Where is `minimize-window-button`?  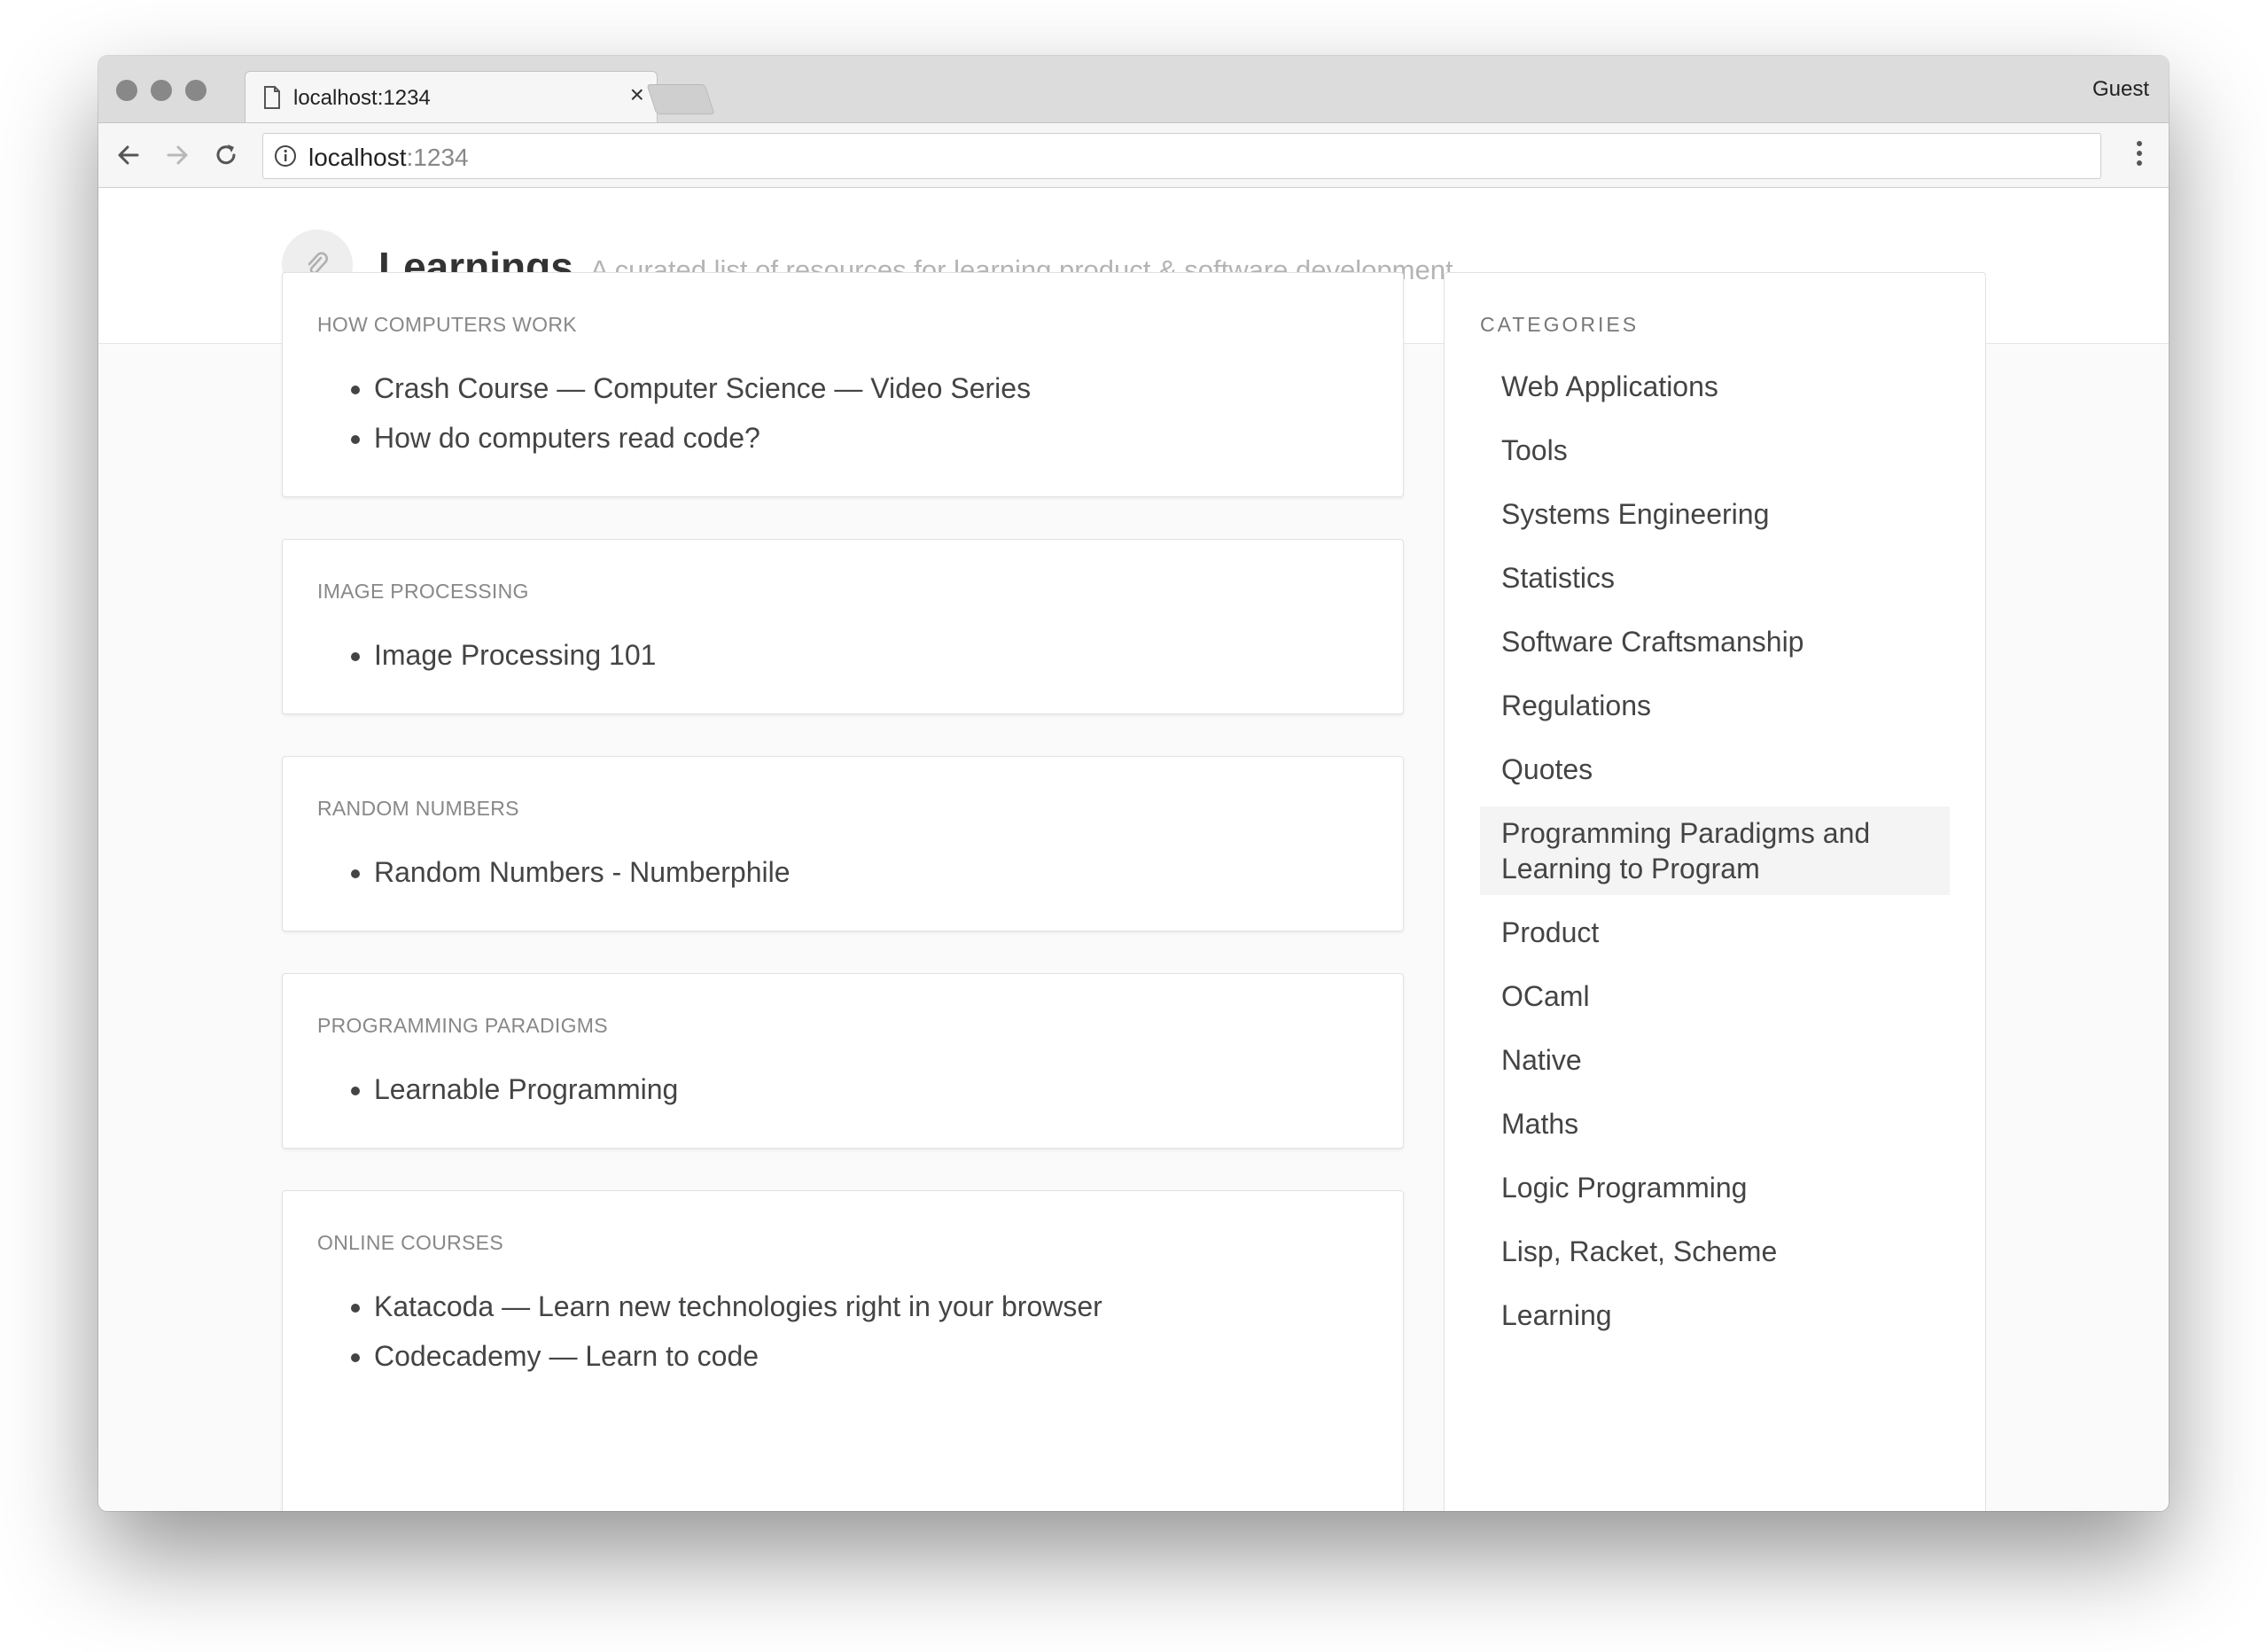
minimize-window-button is located at coordinates (161, 90).